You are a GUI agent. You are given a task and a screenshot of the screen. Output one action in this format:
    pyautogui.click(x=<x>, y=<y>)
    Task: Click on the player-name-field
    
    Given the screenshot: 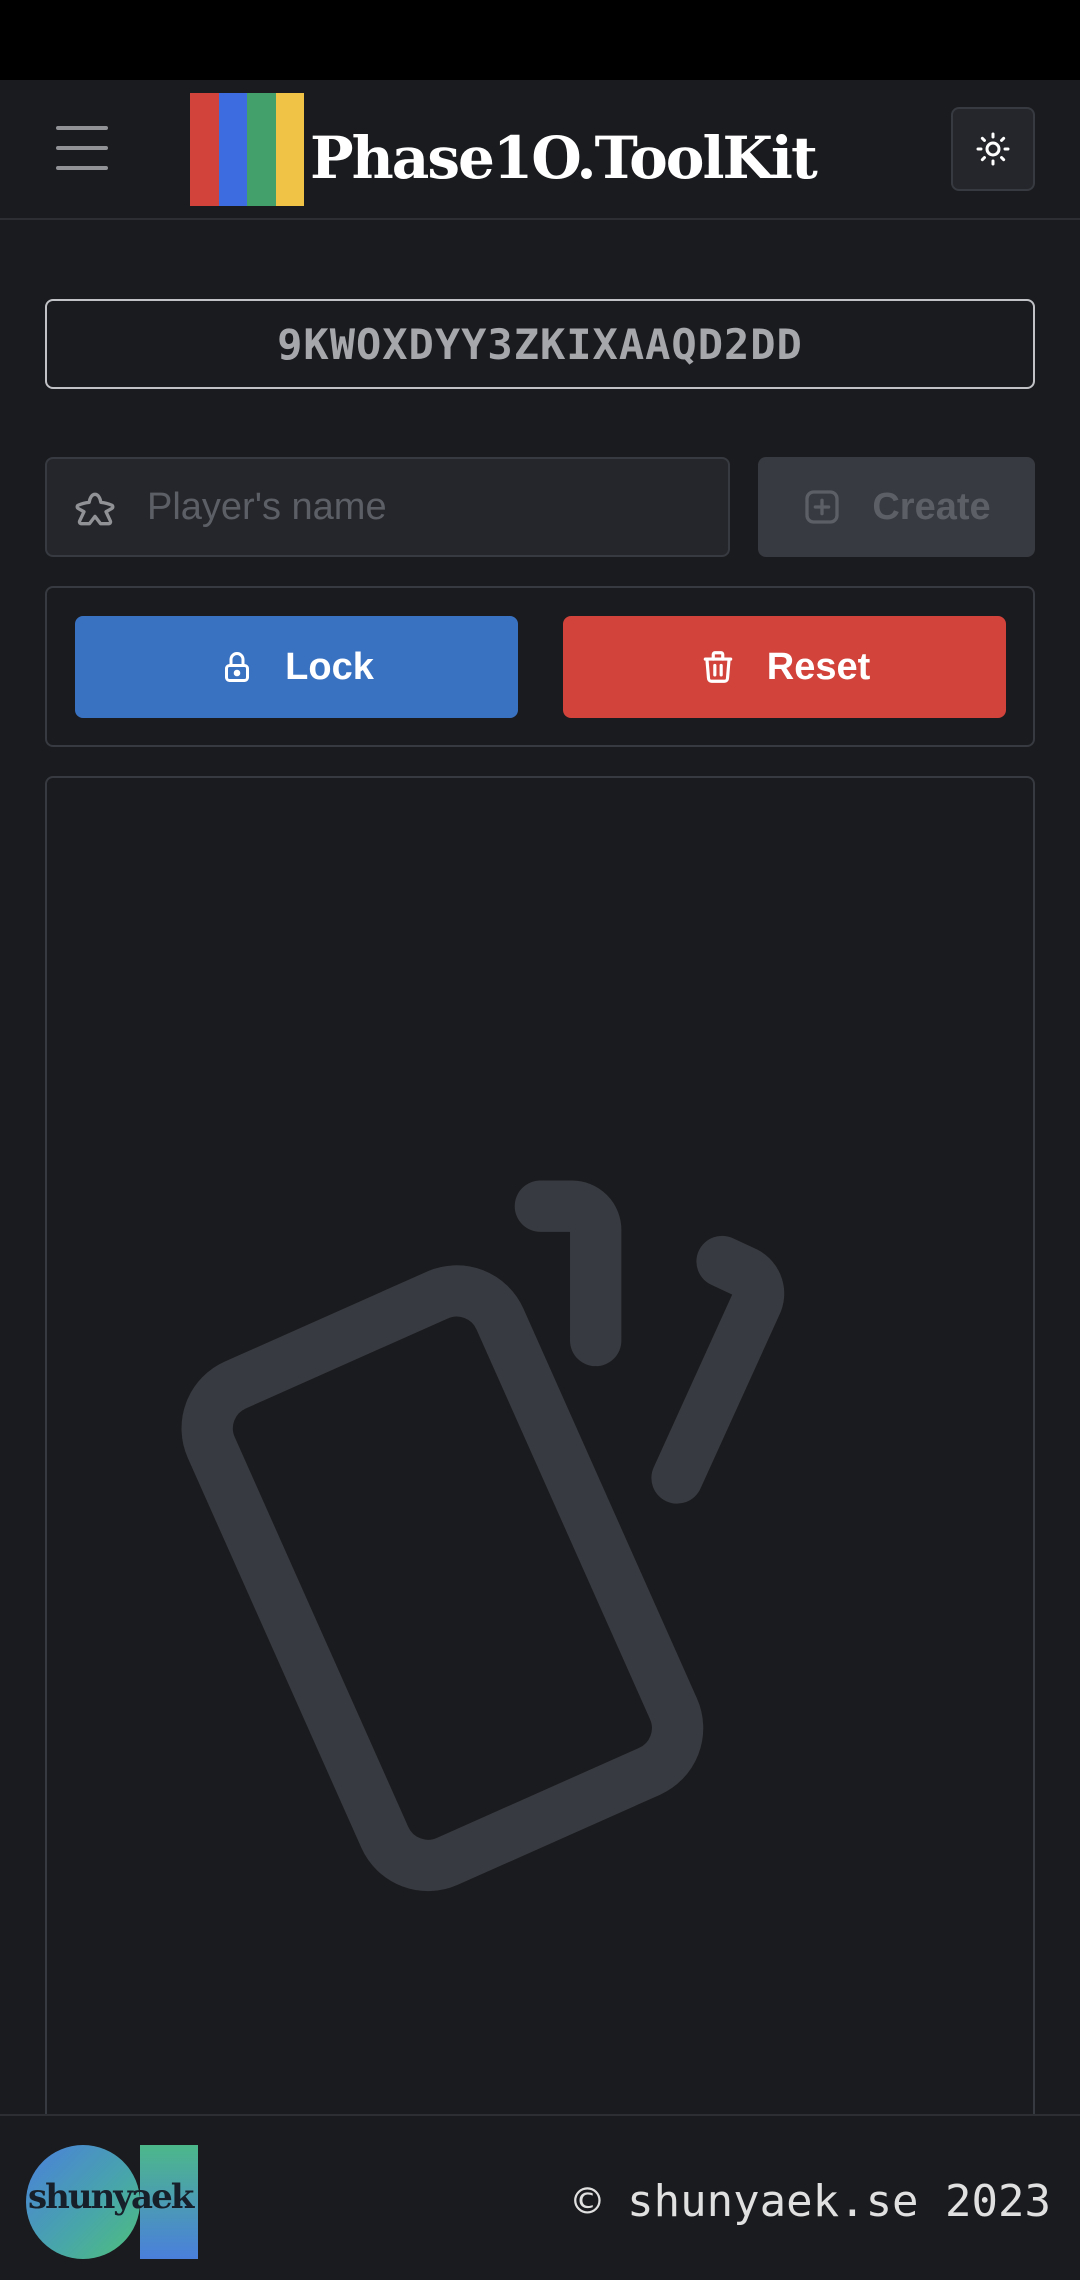 What is the action you would take?
    pyautogui.click(x=387, y=507)
    